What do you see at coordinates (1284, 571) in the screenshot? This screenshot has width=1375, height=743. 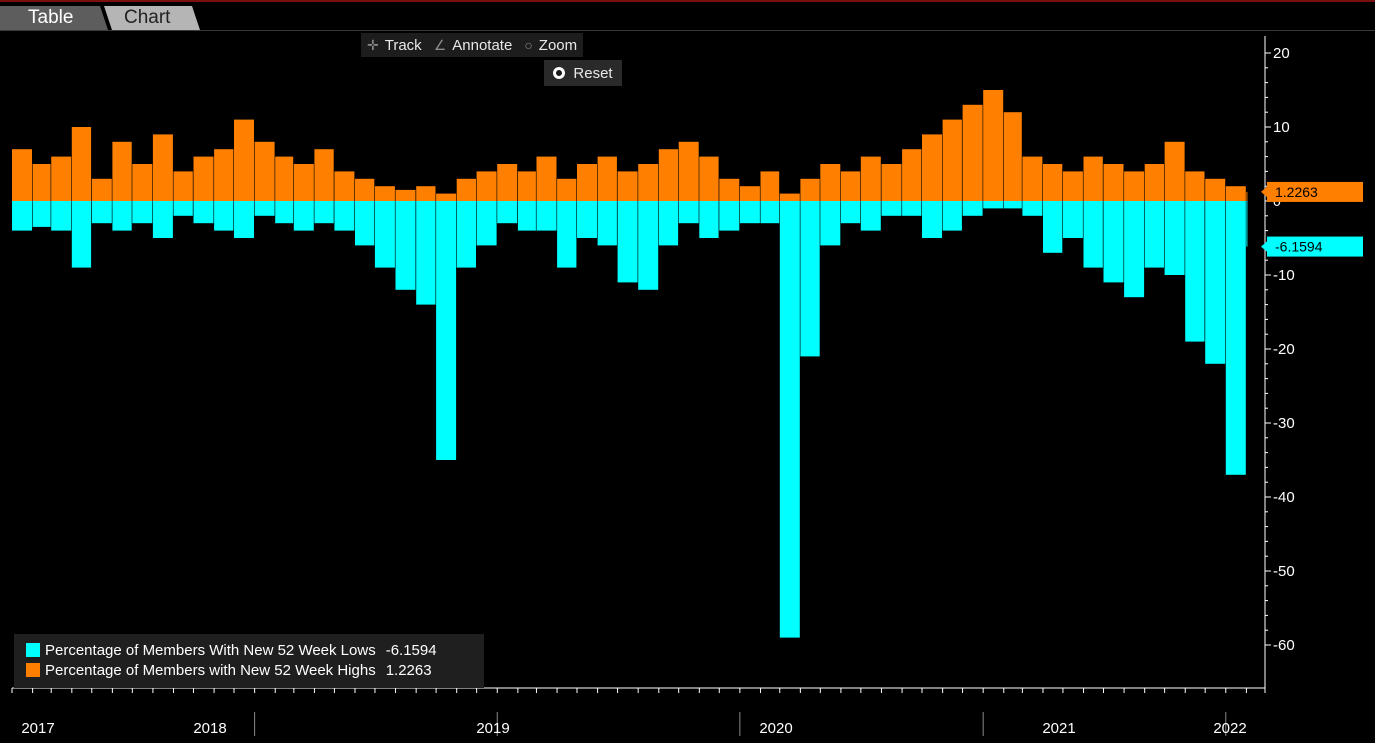 I see `y-tick-label: -50` at bounding box center [1284, 571].